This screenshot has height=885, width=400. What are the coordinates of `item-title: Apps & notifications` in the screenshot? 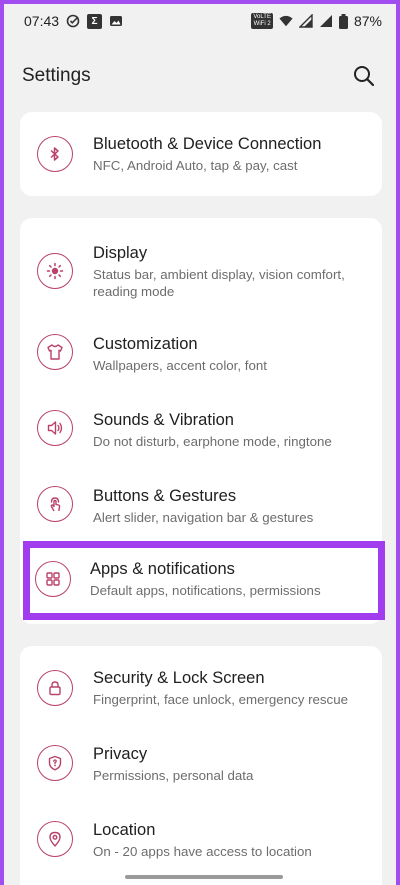 It's located at (162, 569).